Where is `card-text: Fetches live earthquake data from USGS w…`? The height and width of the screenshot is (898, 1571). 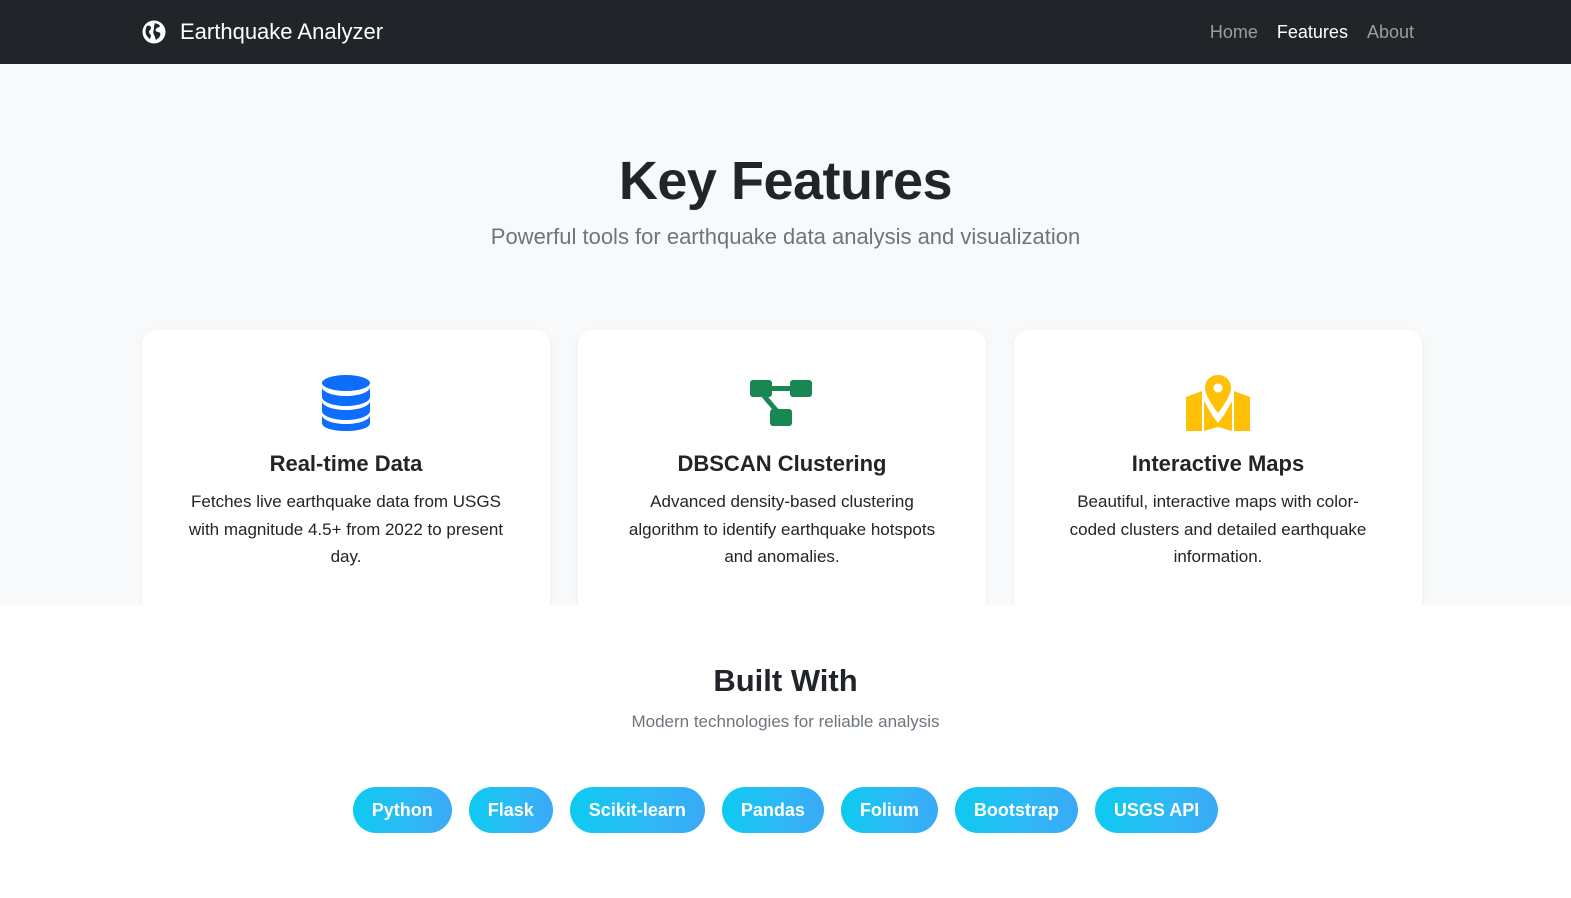 card-text: Fetches live earthquake data from USGS w… is located at coordinates (346, 529).